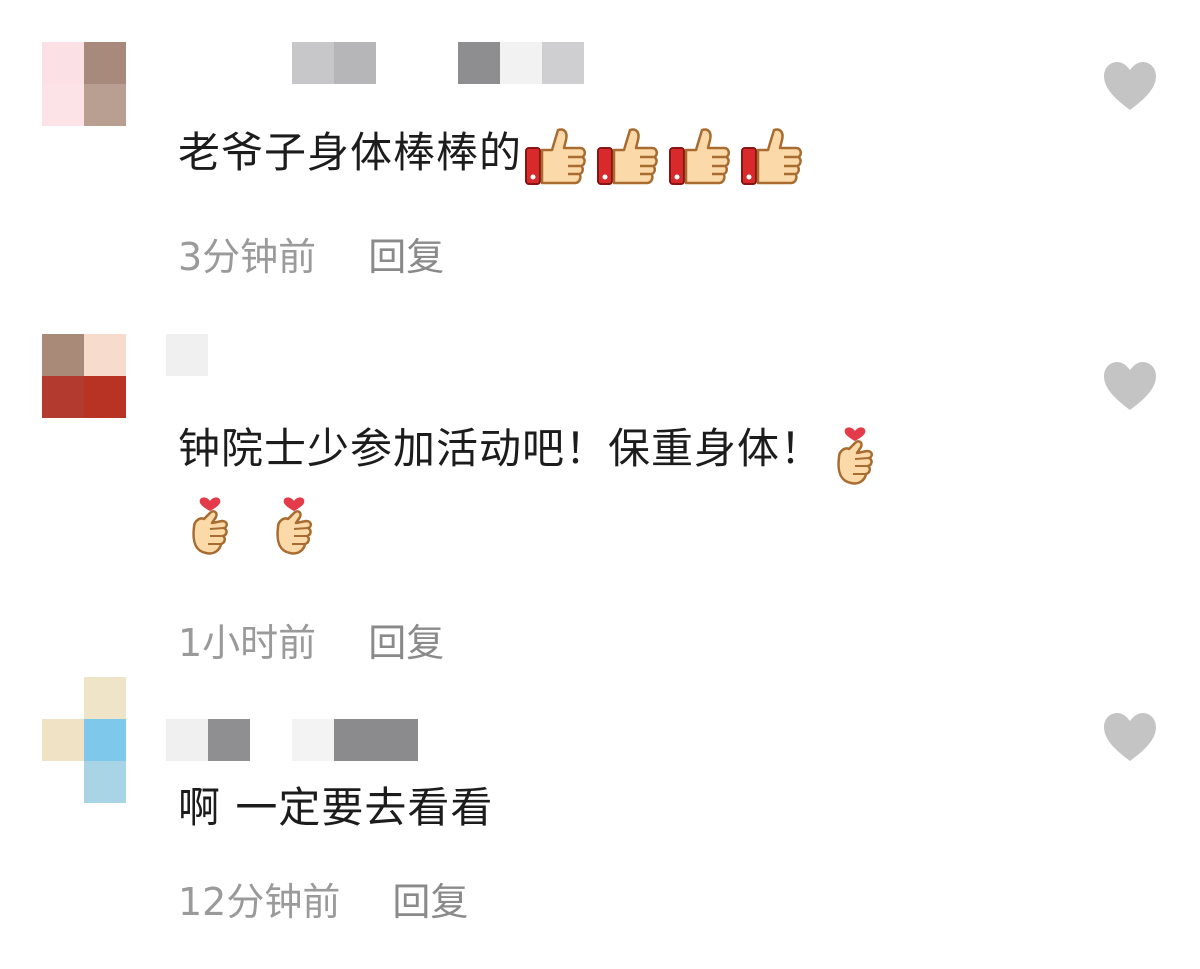 The height and width of the screenshot is (969, 1200). Describe the element at coordinates (259, 902) in the screenshot. I see `timestamp: 12分钟前` at that location.